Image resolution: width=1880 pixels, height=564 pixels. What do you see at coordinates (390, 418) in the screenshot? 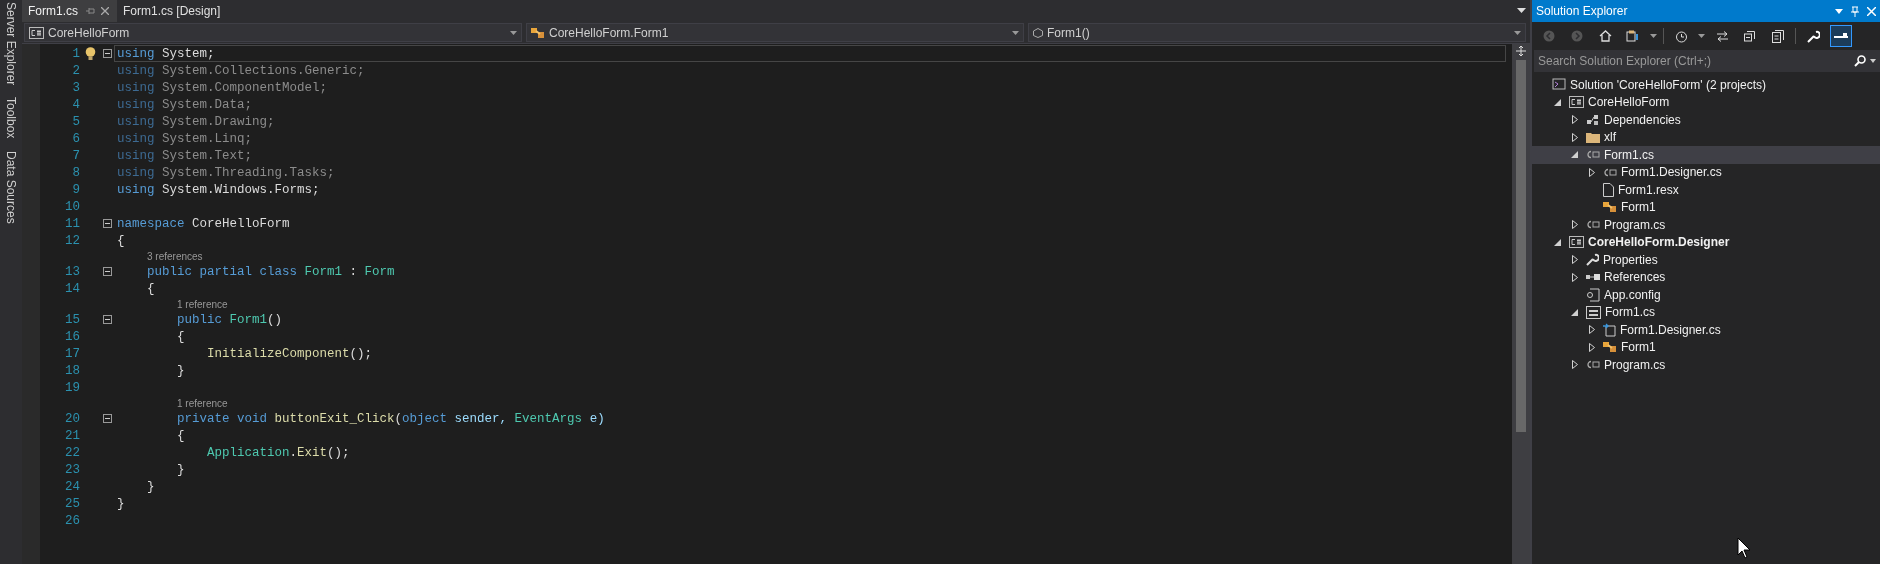
I see `code-line: private void buttonExit_Click(object sender, EventArgs e)` at bounding box center [390, 418].